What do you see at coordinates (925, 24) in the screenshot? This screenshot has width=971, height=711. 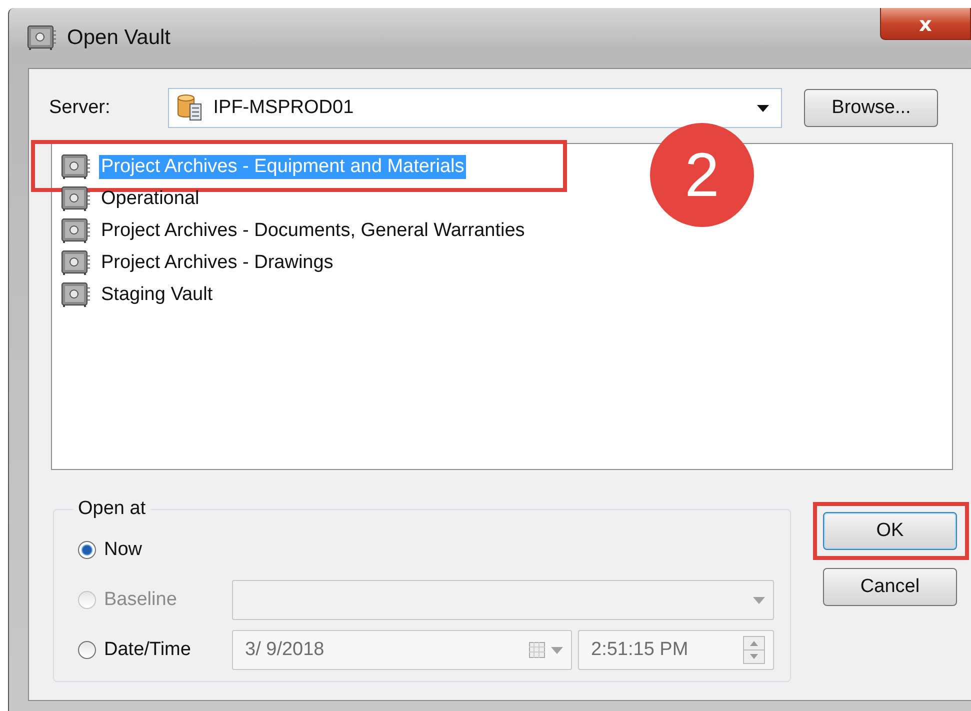 I see `close-button: x` at bounding box center [925, 24].